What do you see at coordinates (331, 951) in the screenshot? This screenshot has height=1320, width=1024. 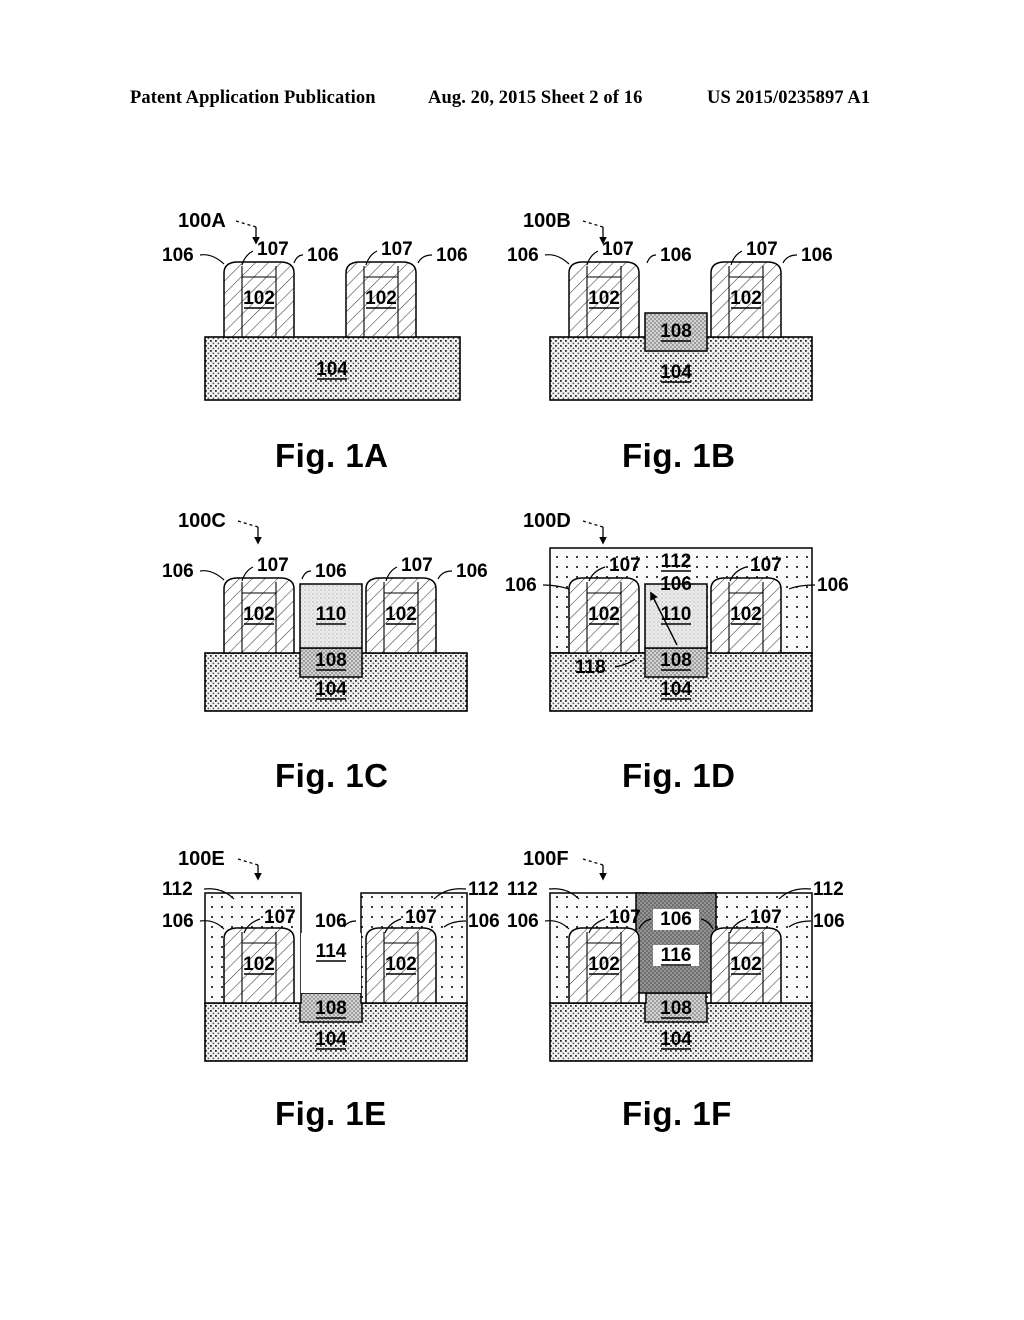 I see `label-114: 114` at bounding box center [331, 951].